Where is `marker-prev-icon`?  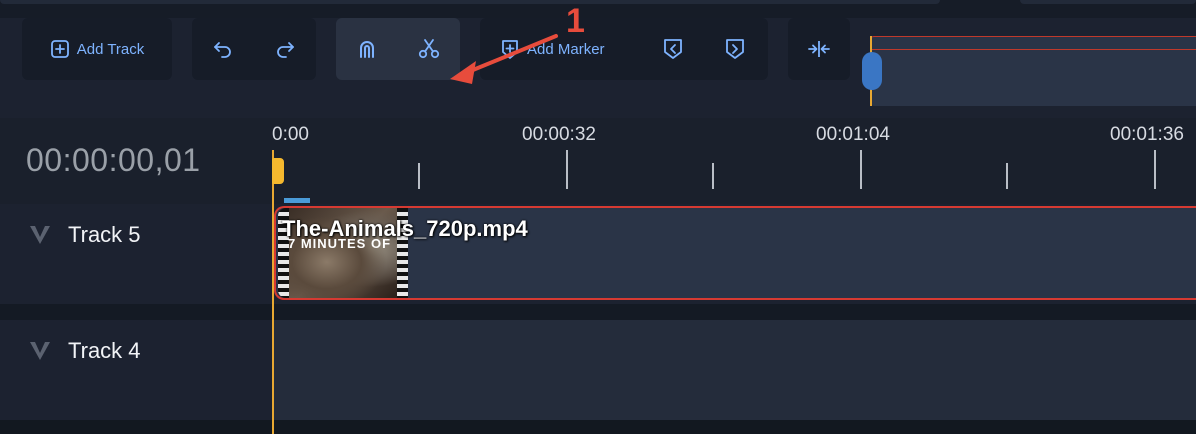
marker-prev-icon is located at coordinates (673, 49).